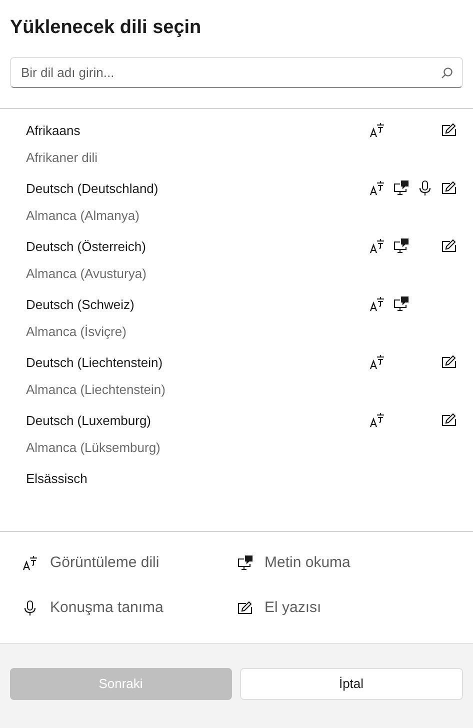 The height and width of the screenshot is (728, 473). Describe the element at coordinates (236, 381) in the screenshot. I see `language-item: Deutsch (Liechtenstein) Almanca (Liechtenstein)` at that location.